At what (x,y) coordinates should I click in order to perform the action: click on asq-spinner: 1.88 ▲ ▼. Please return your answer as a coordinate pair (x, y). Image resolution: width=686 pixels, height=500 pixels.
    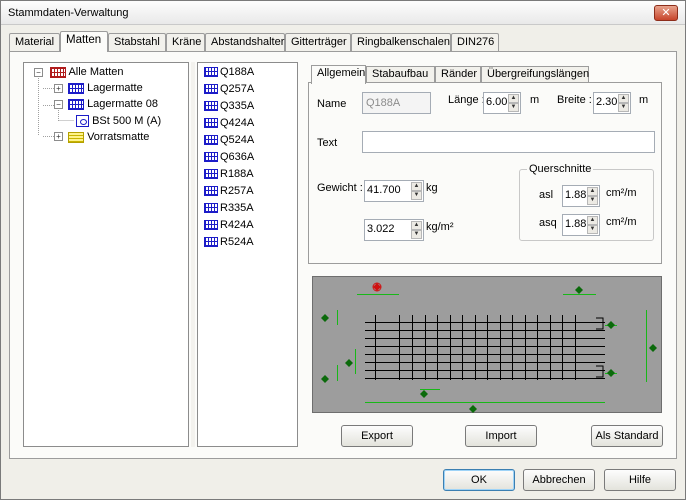
    Looking at the image, I should click on (581, 225).